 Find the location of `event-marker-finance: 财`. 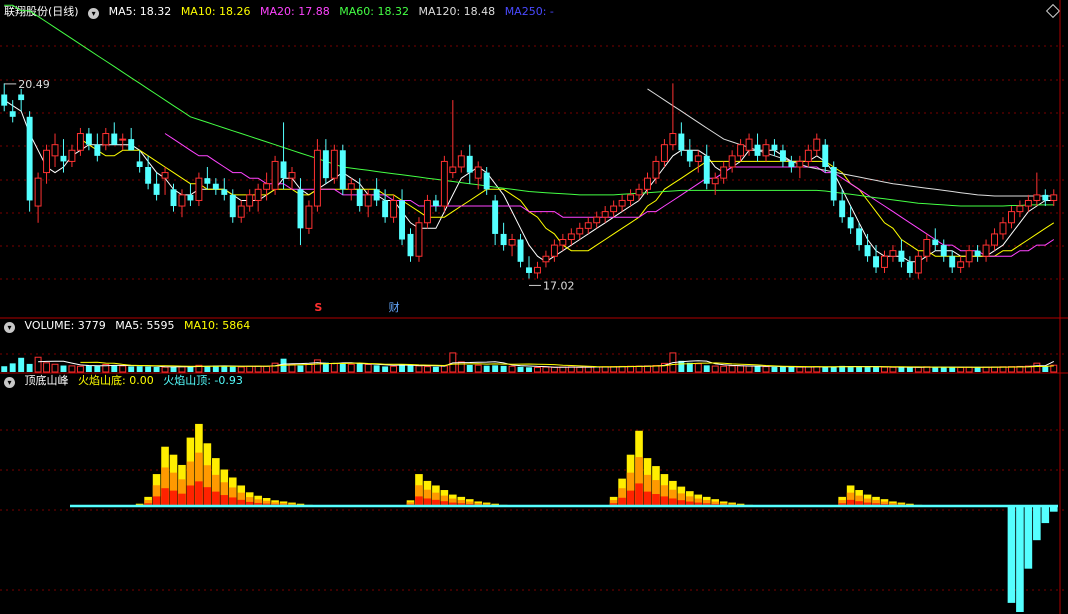

event-marker-finance: 财 is located at coordinates (394, 307).